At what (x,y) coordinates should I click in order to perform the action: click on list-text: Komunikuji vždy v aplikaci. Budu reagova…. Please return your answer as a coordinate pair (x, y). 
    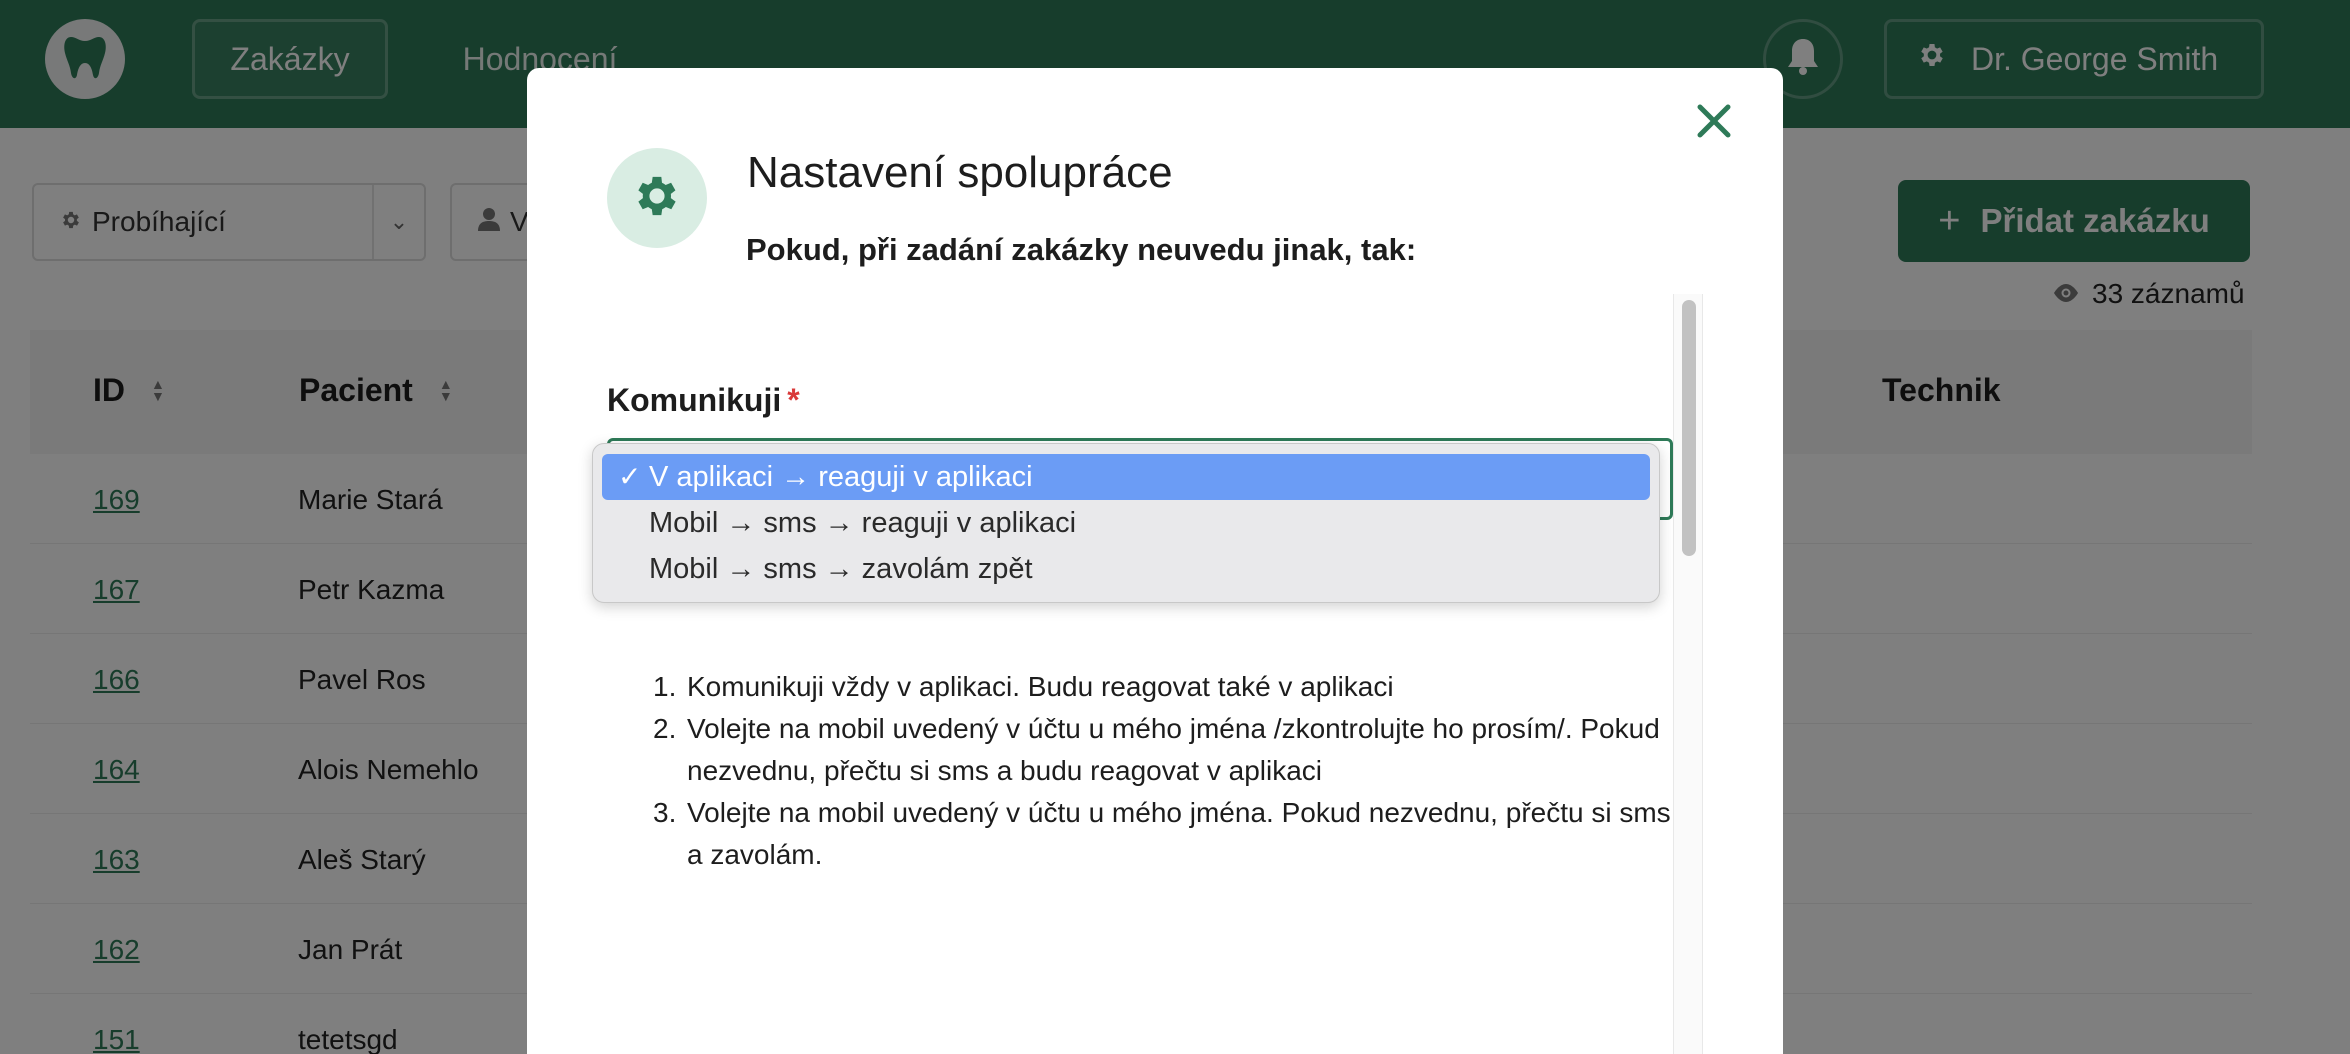
    Looking at the image, I should click on (1040, 686).